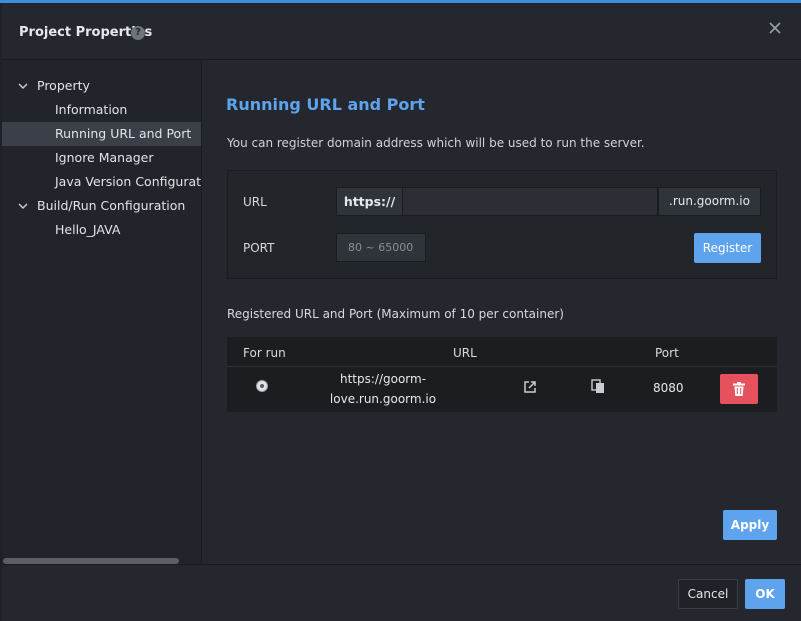  I want to click on tree-item-running-url-and-port: Running URL and Port, so click(101, 134).